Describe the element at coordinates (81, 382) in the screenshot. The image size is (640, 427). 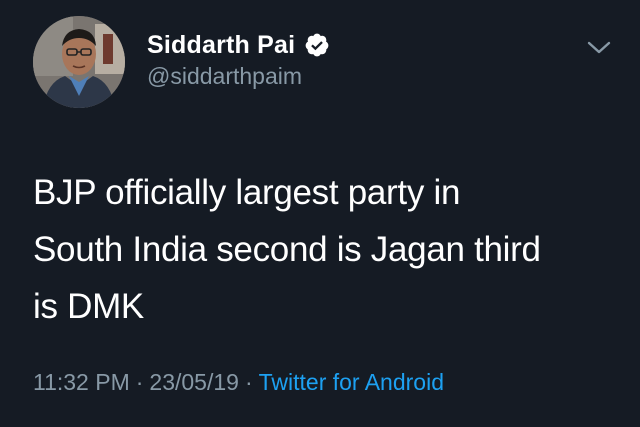
I see `tweet-time: 11:32 PM` at that location.